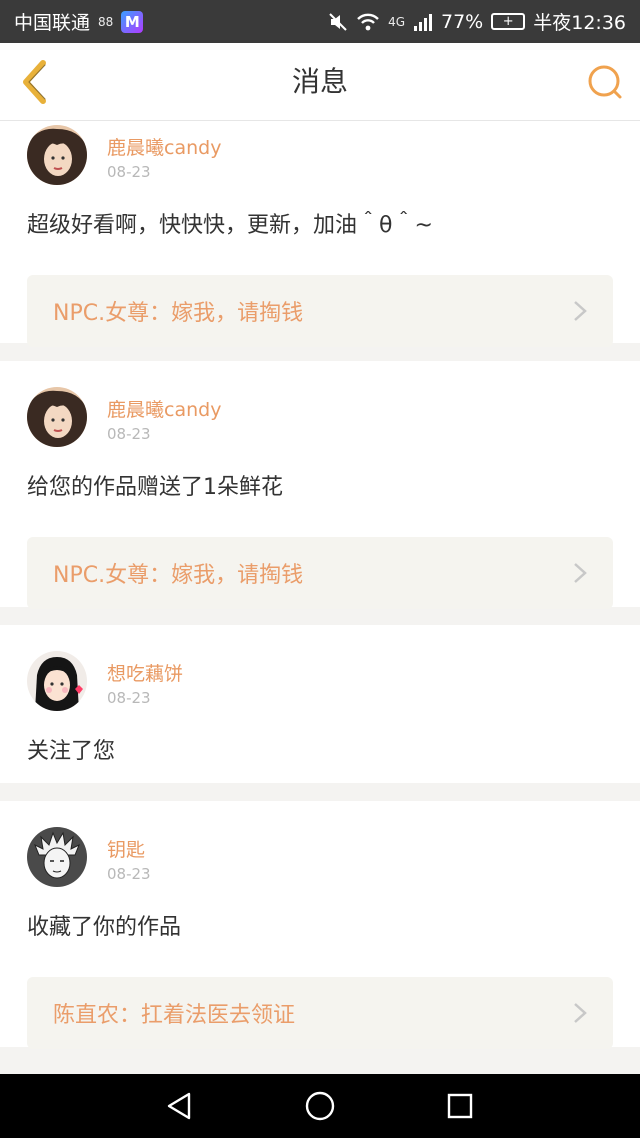 The height and width of the screenshot is (1138, 640). I want to click on square-recent-icon, so click(460, 1106).